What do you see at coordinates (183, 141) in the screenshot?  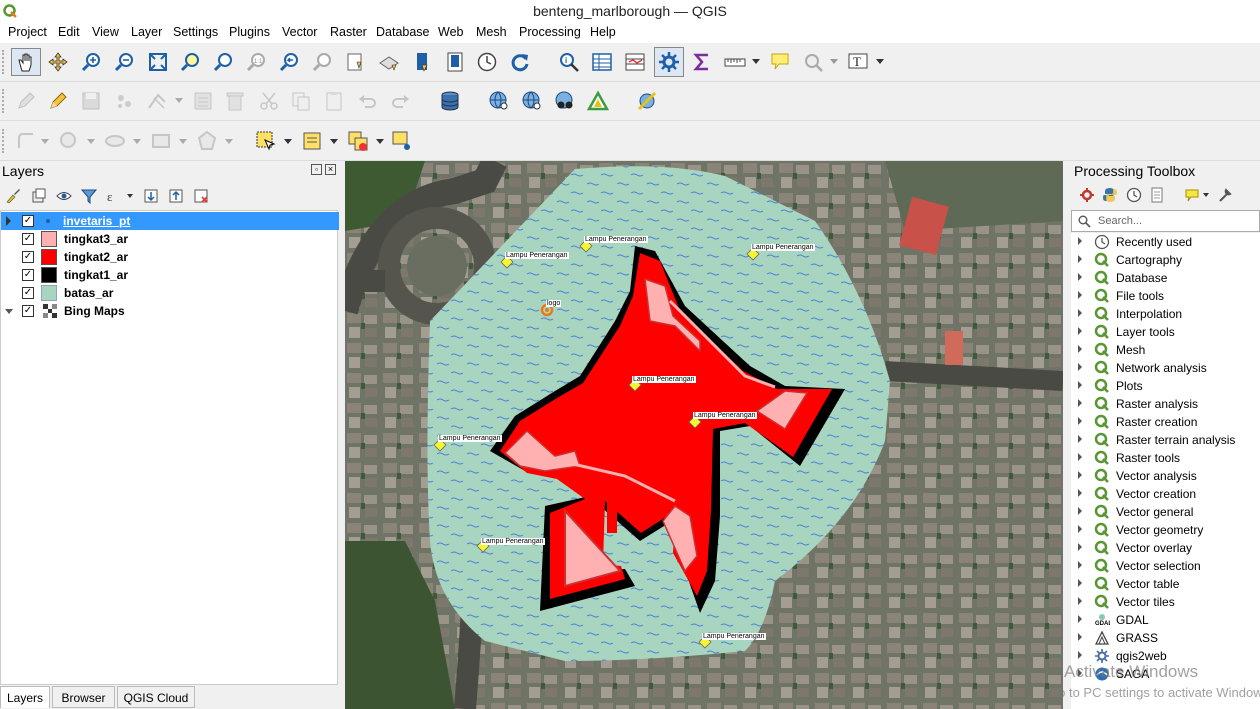 I see `rectangle-dropdown-icon` at bounding box center [183, 141].